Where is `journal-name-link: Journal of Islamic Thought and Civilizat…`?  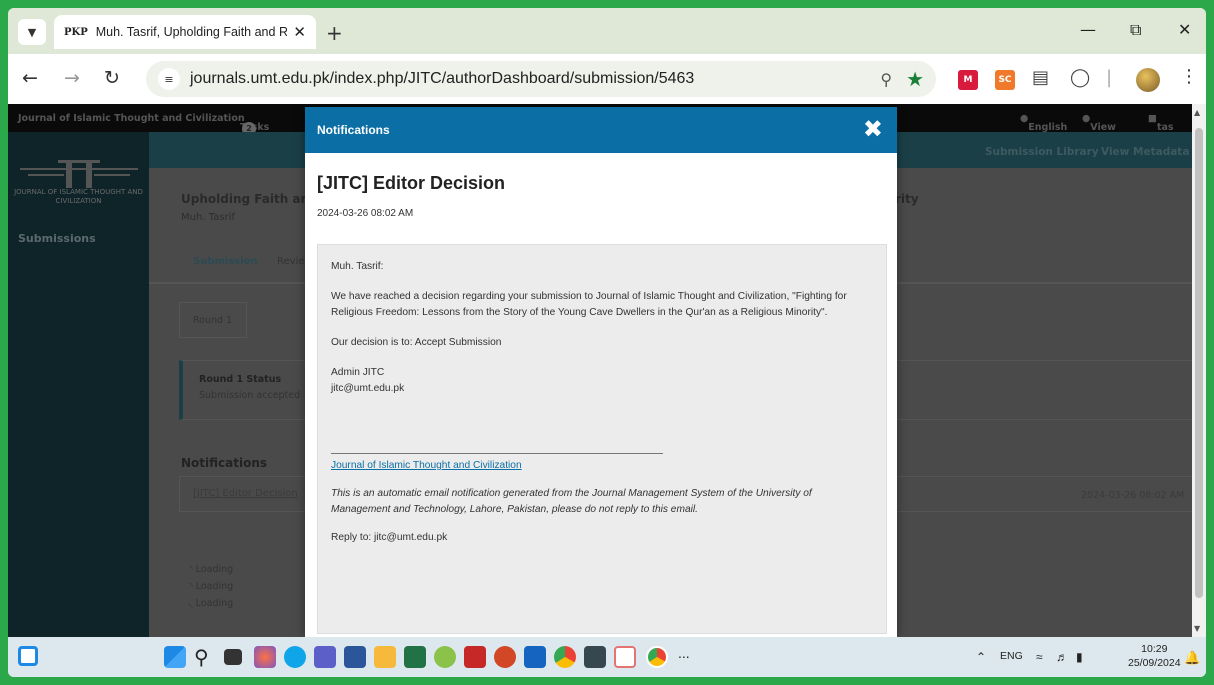 journal-name-link: Journal of Islamic Thought and Civilizat… is located at coordinates (131, 118).